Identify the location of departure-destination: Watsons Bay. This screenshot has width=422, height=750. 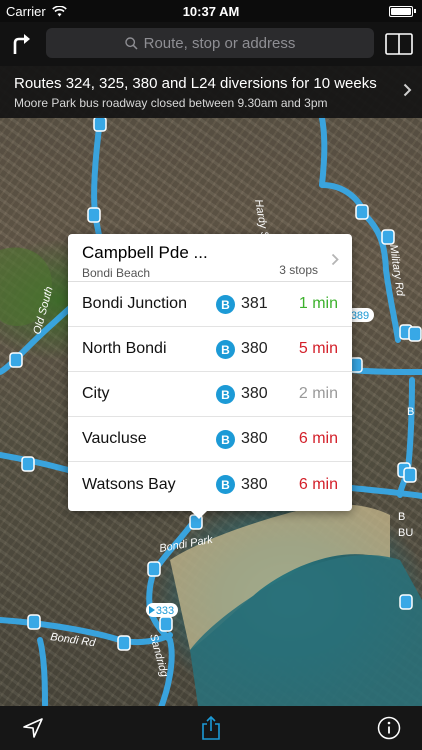
(129, 484).